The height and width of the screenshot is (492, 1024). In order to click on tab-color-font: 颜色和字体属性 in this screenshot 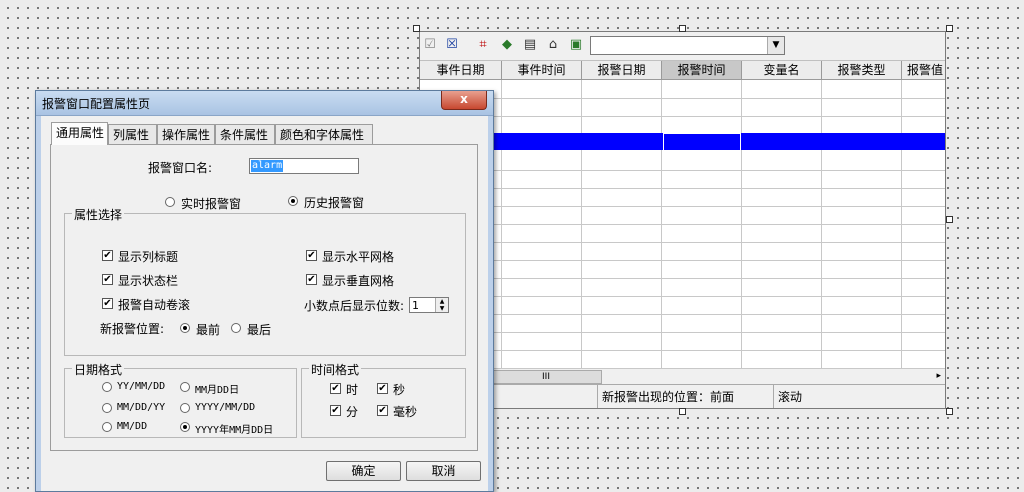, I will do `click(324, 134)`.